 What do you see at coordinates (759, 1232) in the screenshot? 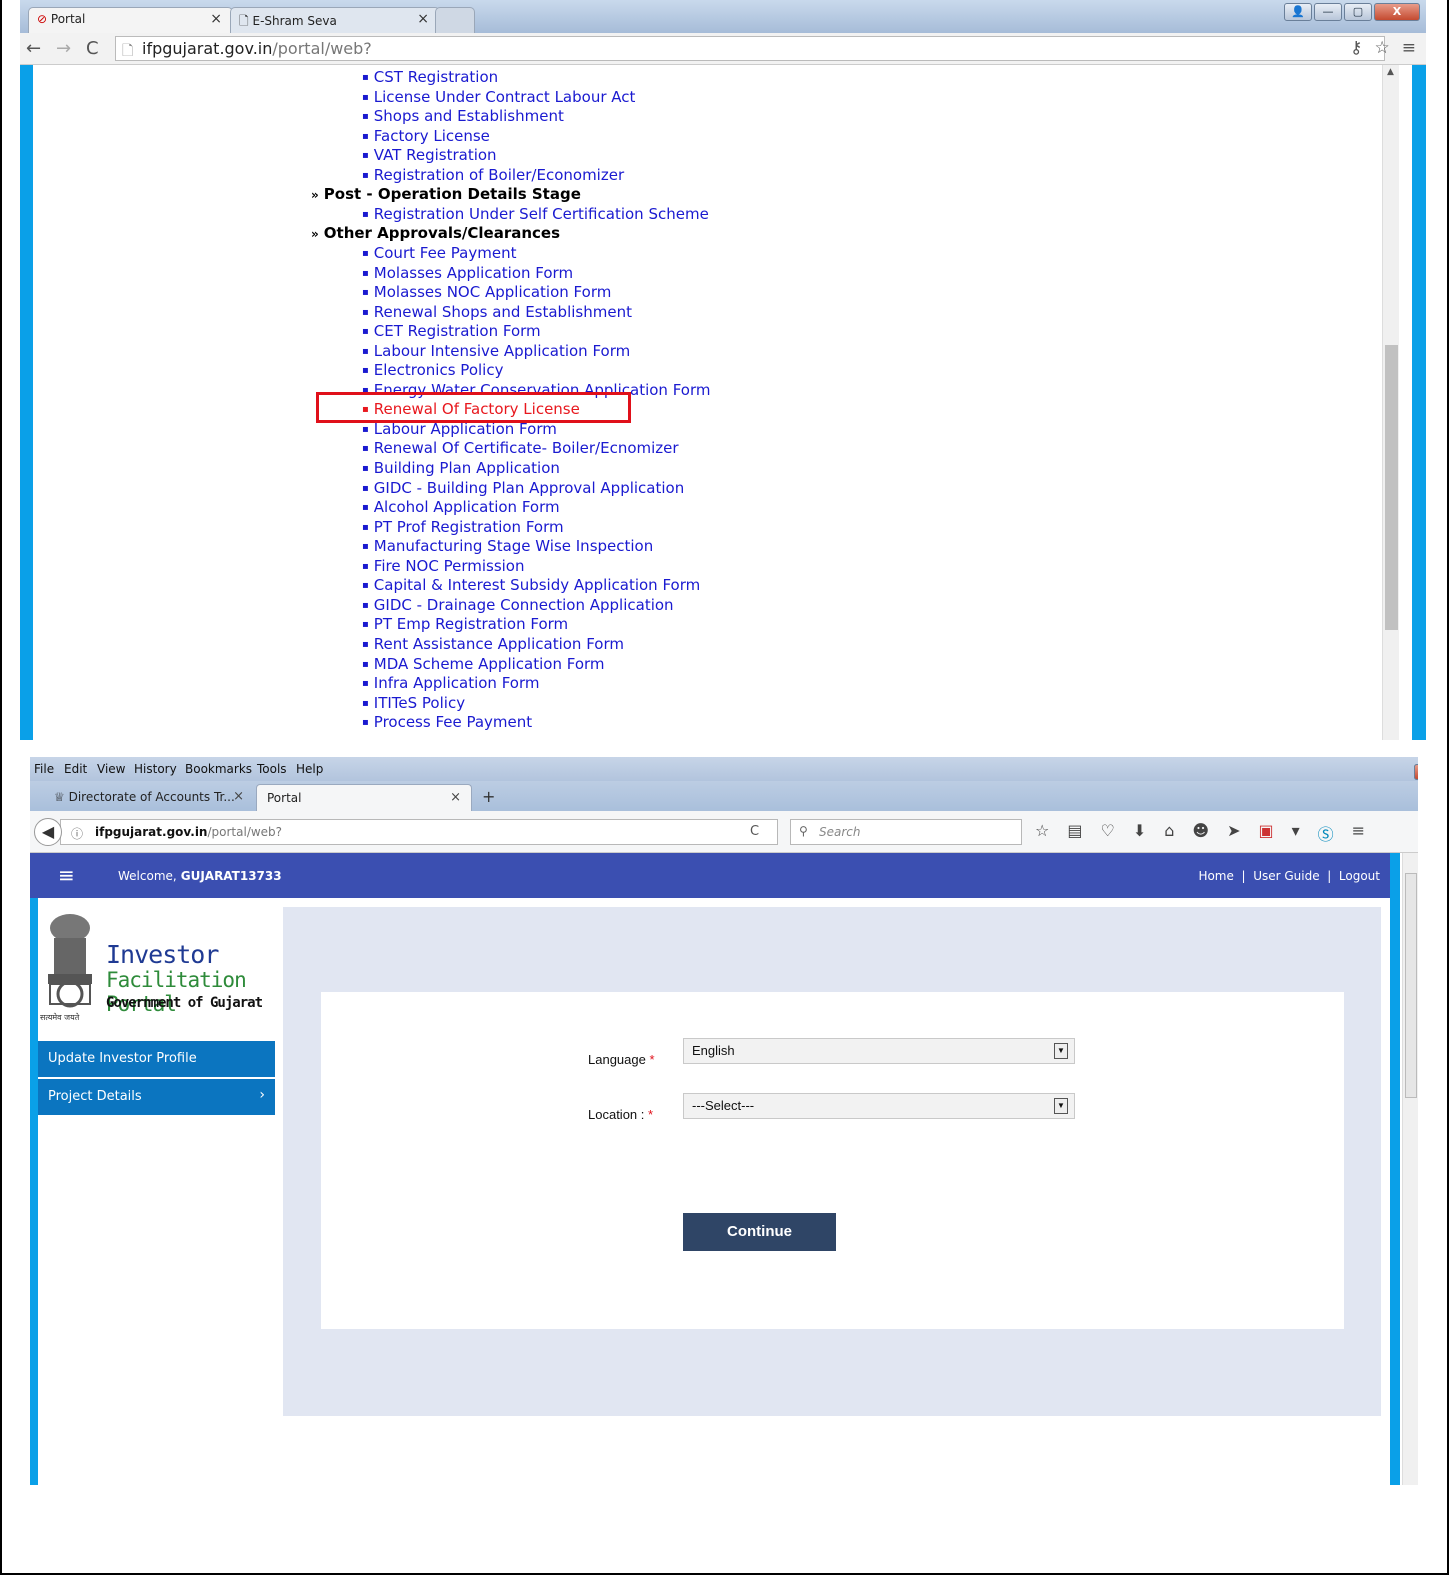
I see `continue-button: Continue` at bounding box center [759, 1232].